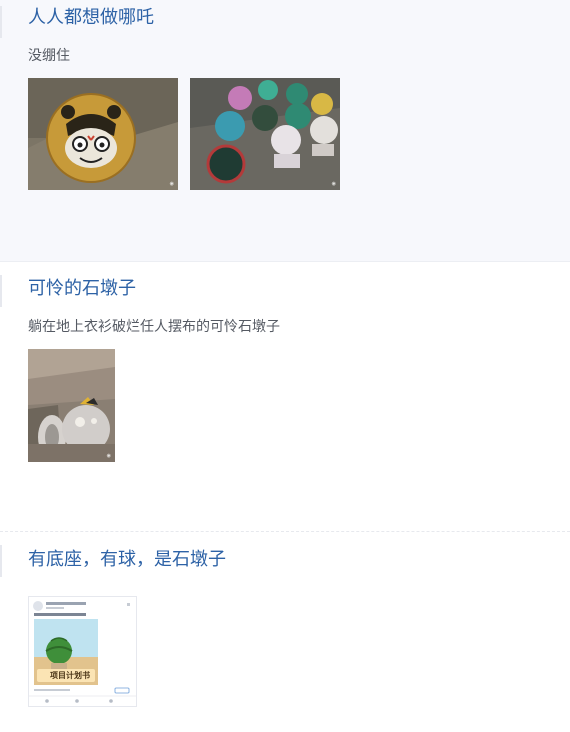 Image resolution: width=570 pixels, height=732 pixels. I want to click on post-image-painted-balls: ◉, so click(265, 134).